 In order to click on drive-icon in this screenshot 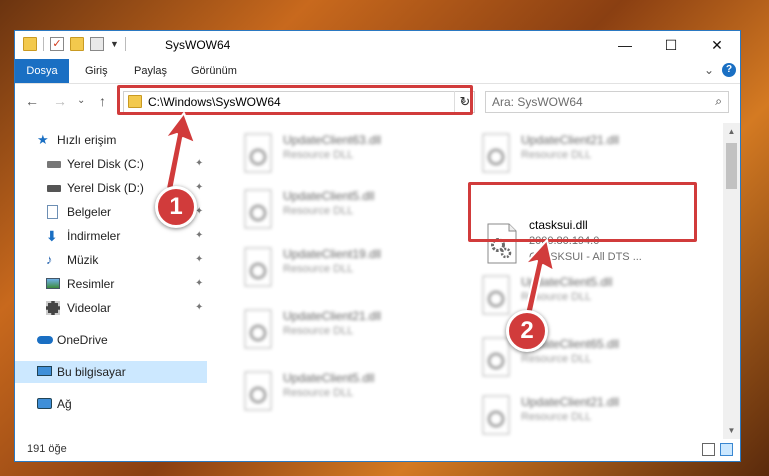, I will do `click(54, 164)`.